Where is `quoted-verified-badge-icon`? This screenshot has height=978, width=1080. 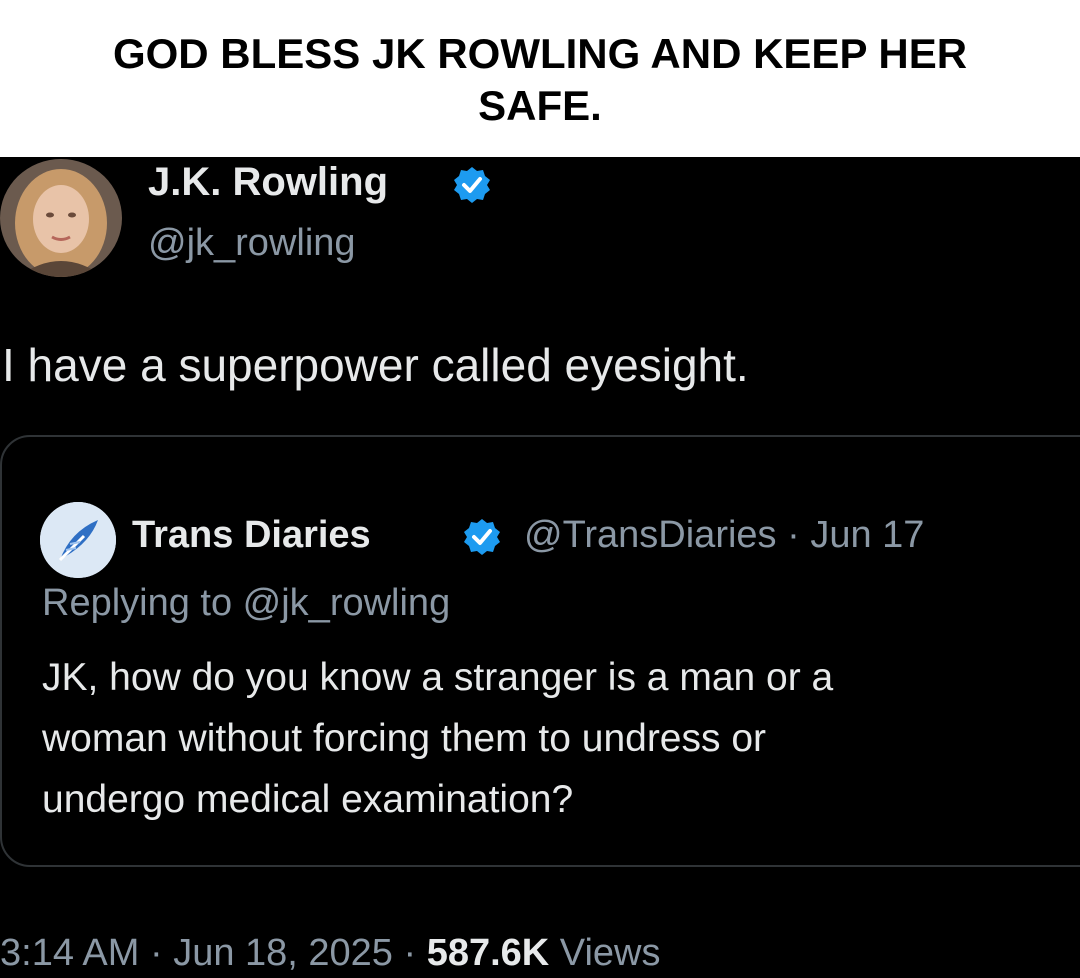 quoted-verified-badge-icon is located at coordinates (482, 537).